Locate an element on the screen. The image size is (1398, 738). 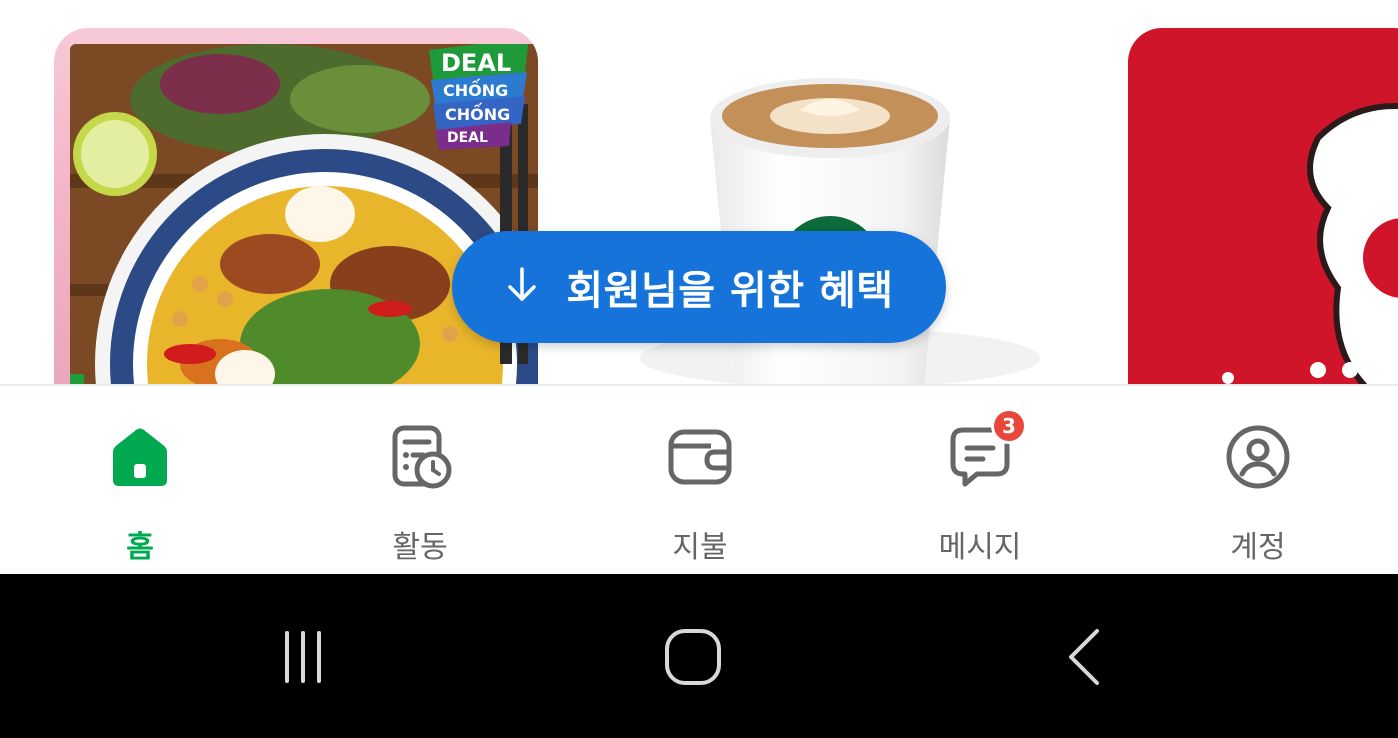
deal-badge-text-2: CHỐNG is located at coordinates (475, 89).